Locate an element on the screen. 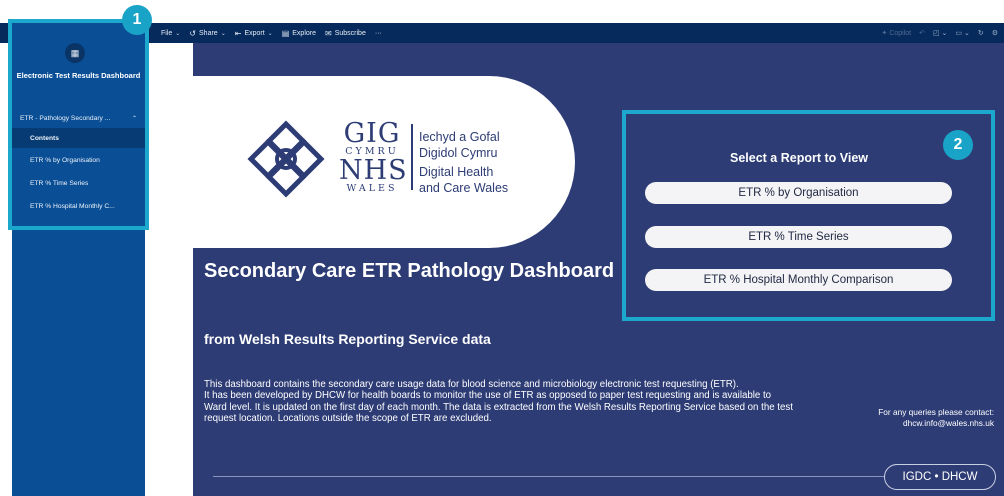  share-label: Share is located at coordinates (208, 33).